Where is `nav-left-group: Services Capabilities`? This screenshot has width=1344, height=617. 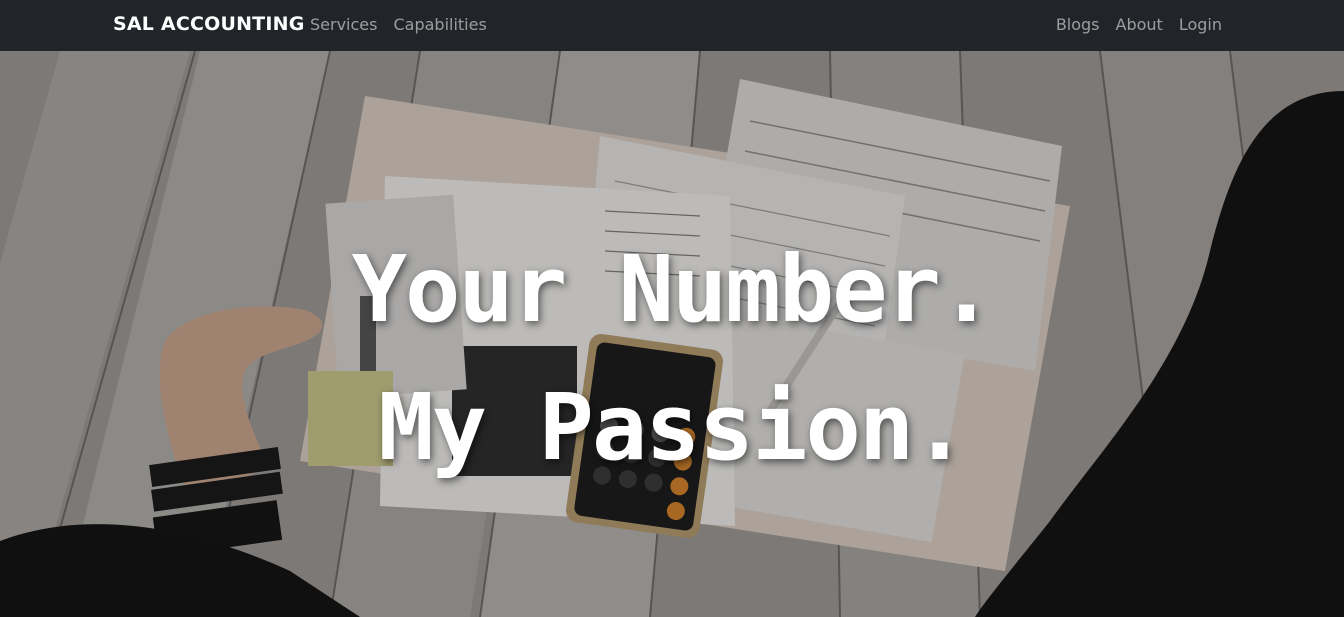
nav-left-group: Services Capabilities is located at coordinates (398, 24).